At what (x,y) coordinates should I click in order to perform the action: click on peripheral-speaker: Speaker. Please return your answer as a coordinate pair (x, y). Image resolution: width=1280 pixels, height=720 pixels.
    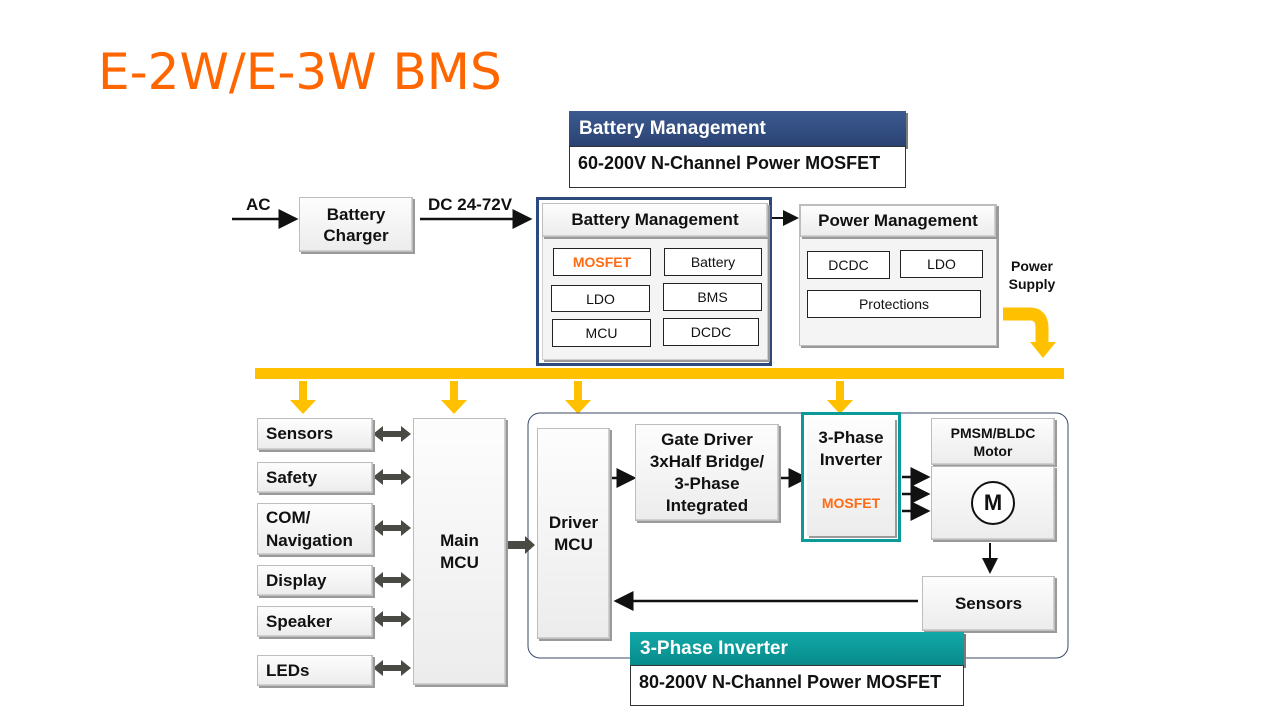
    Looking at the image, I should click on (315, 621).